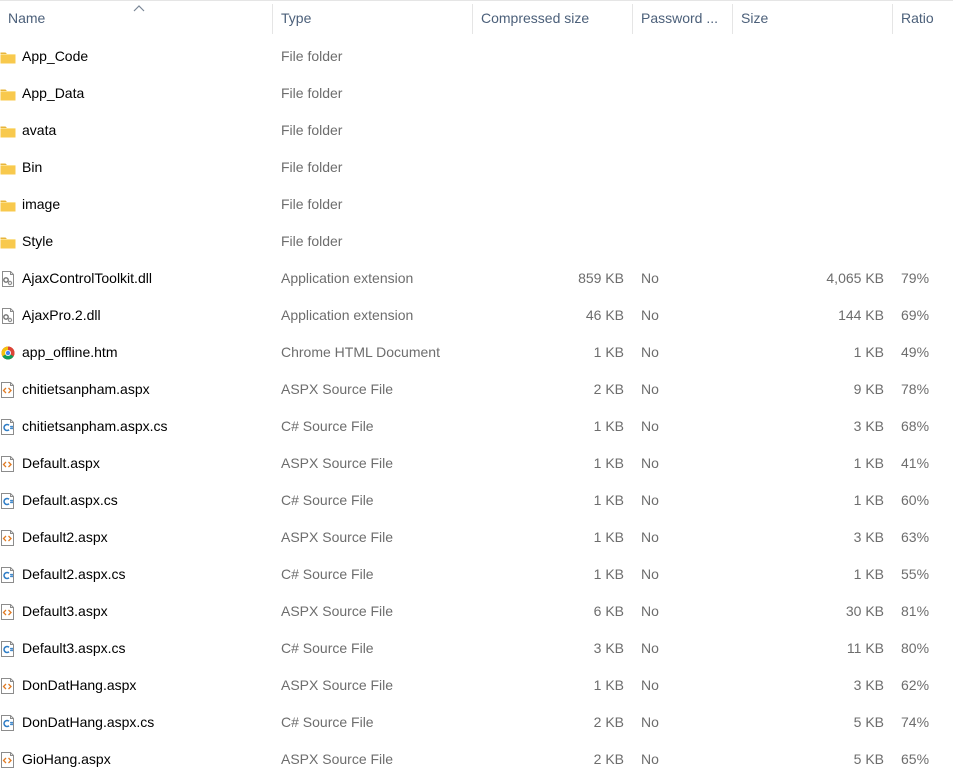  What do you see at coordinates (296, 18) in the screenshot?
I see `column-header-type-label: Type` at bounding box center [296, 18].